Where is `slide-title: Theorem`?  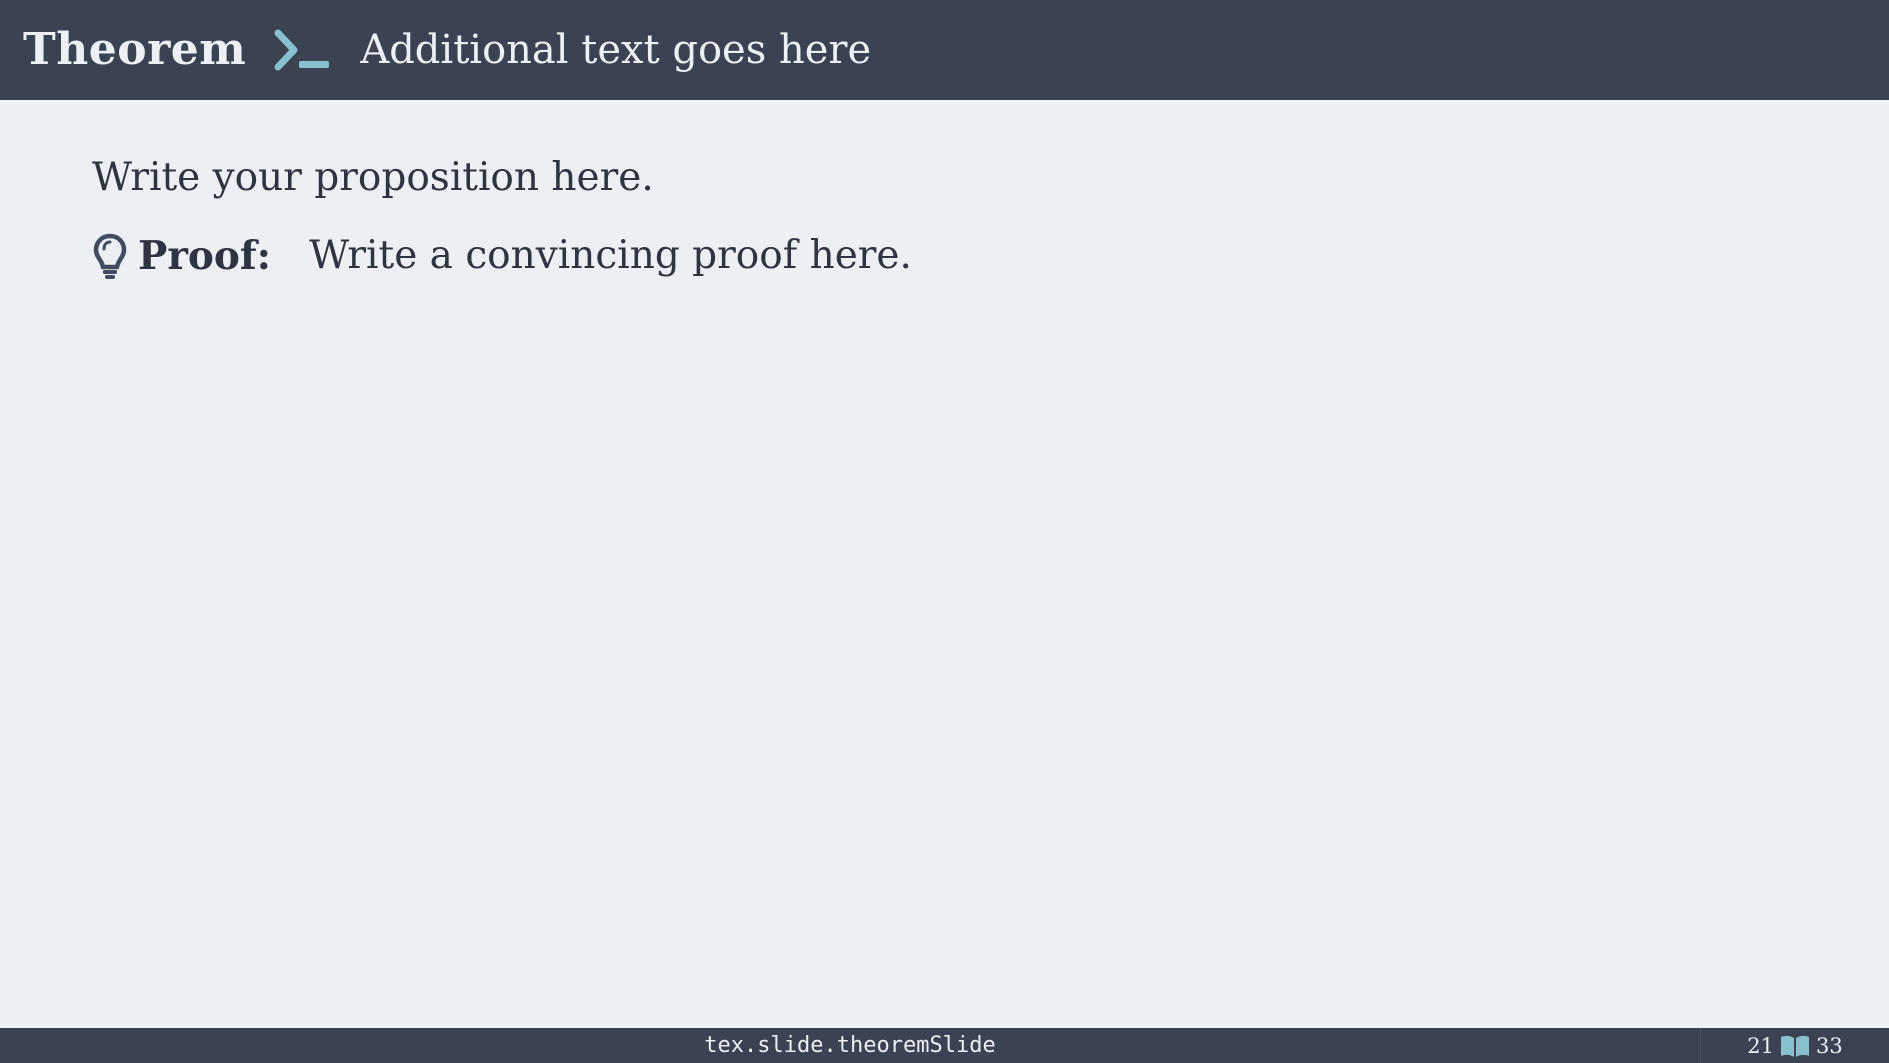
slide-title: Theorem is located at coordinates (135, 49).